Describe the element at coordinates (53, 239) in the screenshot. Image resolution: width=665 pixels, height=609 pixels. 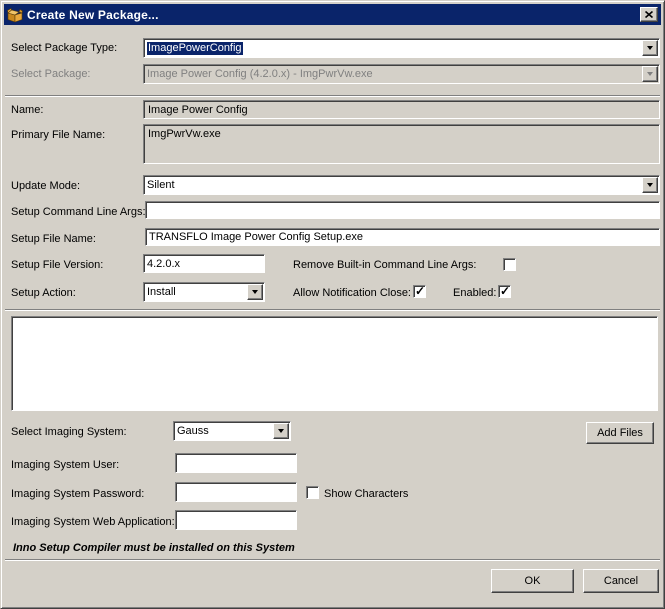
I see `setup-file-name-label: Setup File Name:` at that location.